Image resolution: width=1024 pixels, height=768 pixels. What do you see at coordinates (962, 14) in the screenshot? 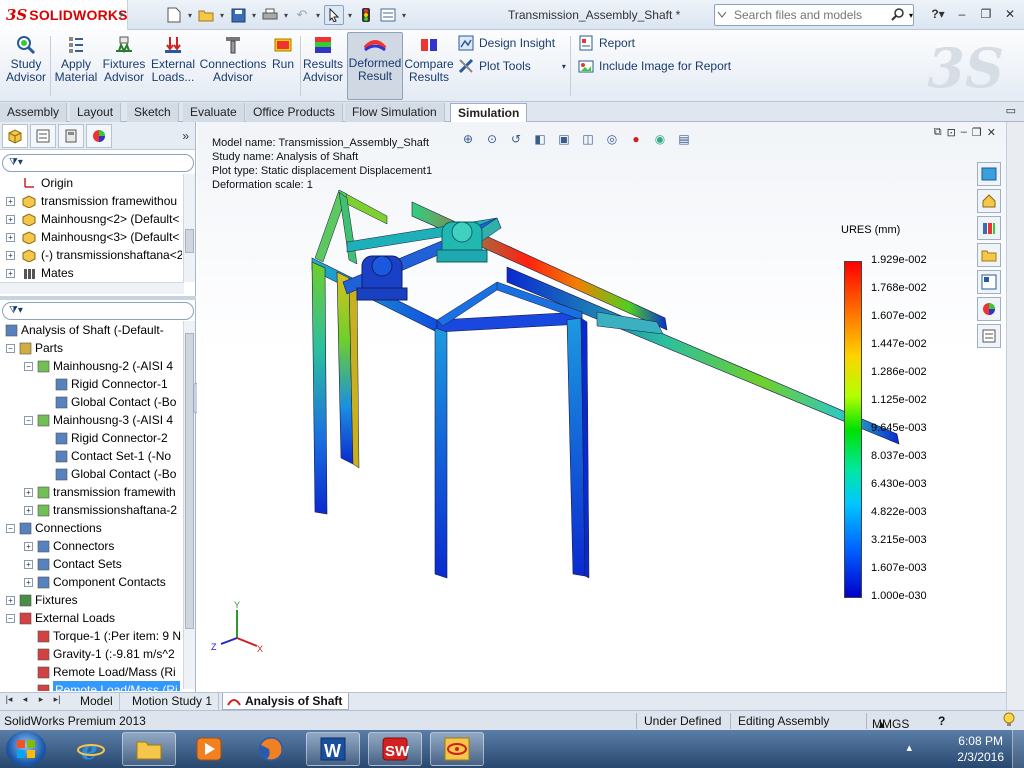
I see `minimize-icon: –` at bounding box center [962, 14].